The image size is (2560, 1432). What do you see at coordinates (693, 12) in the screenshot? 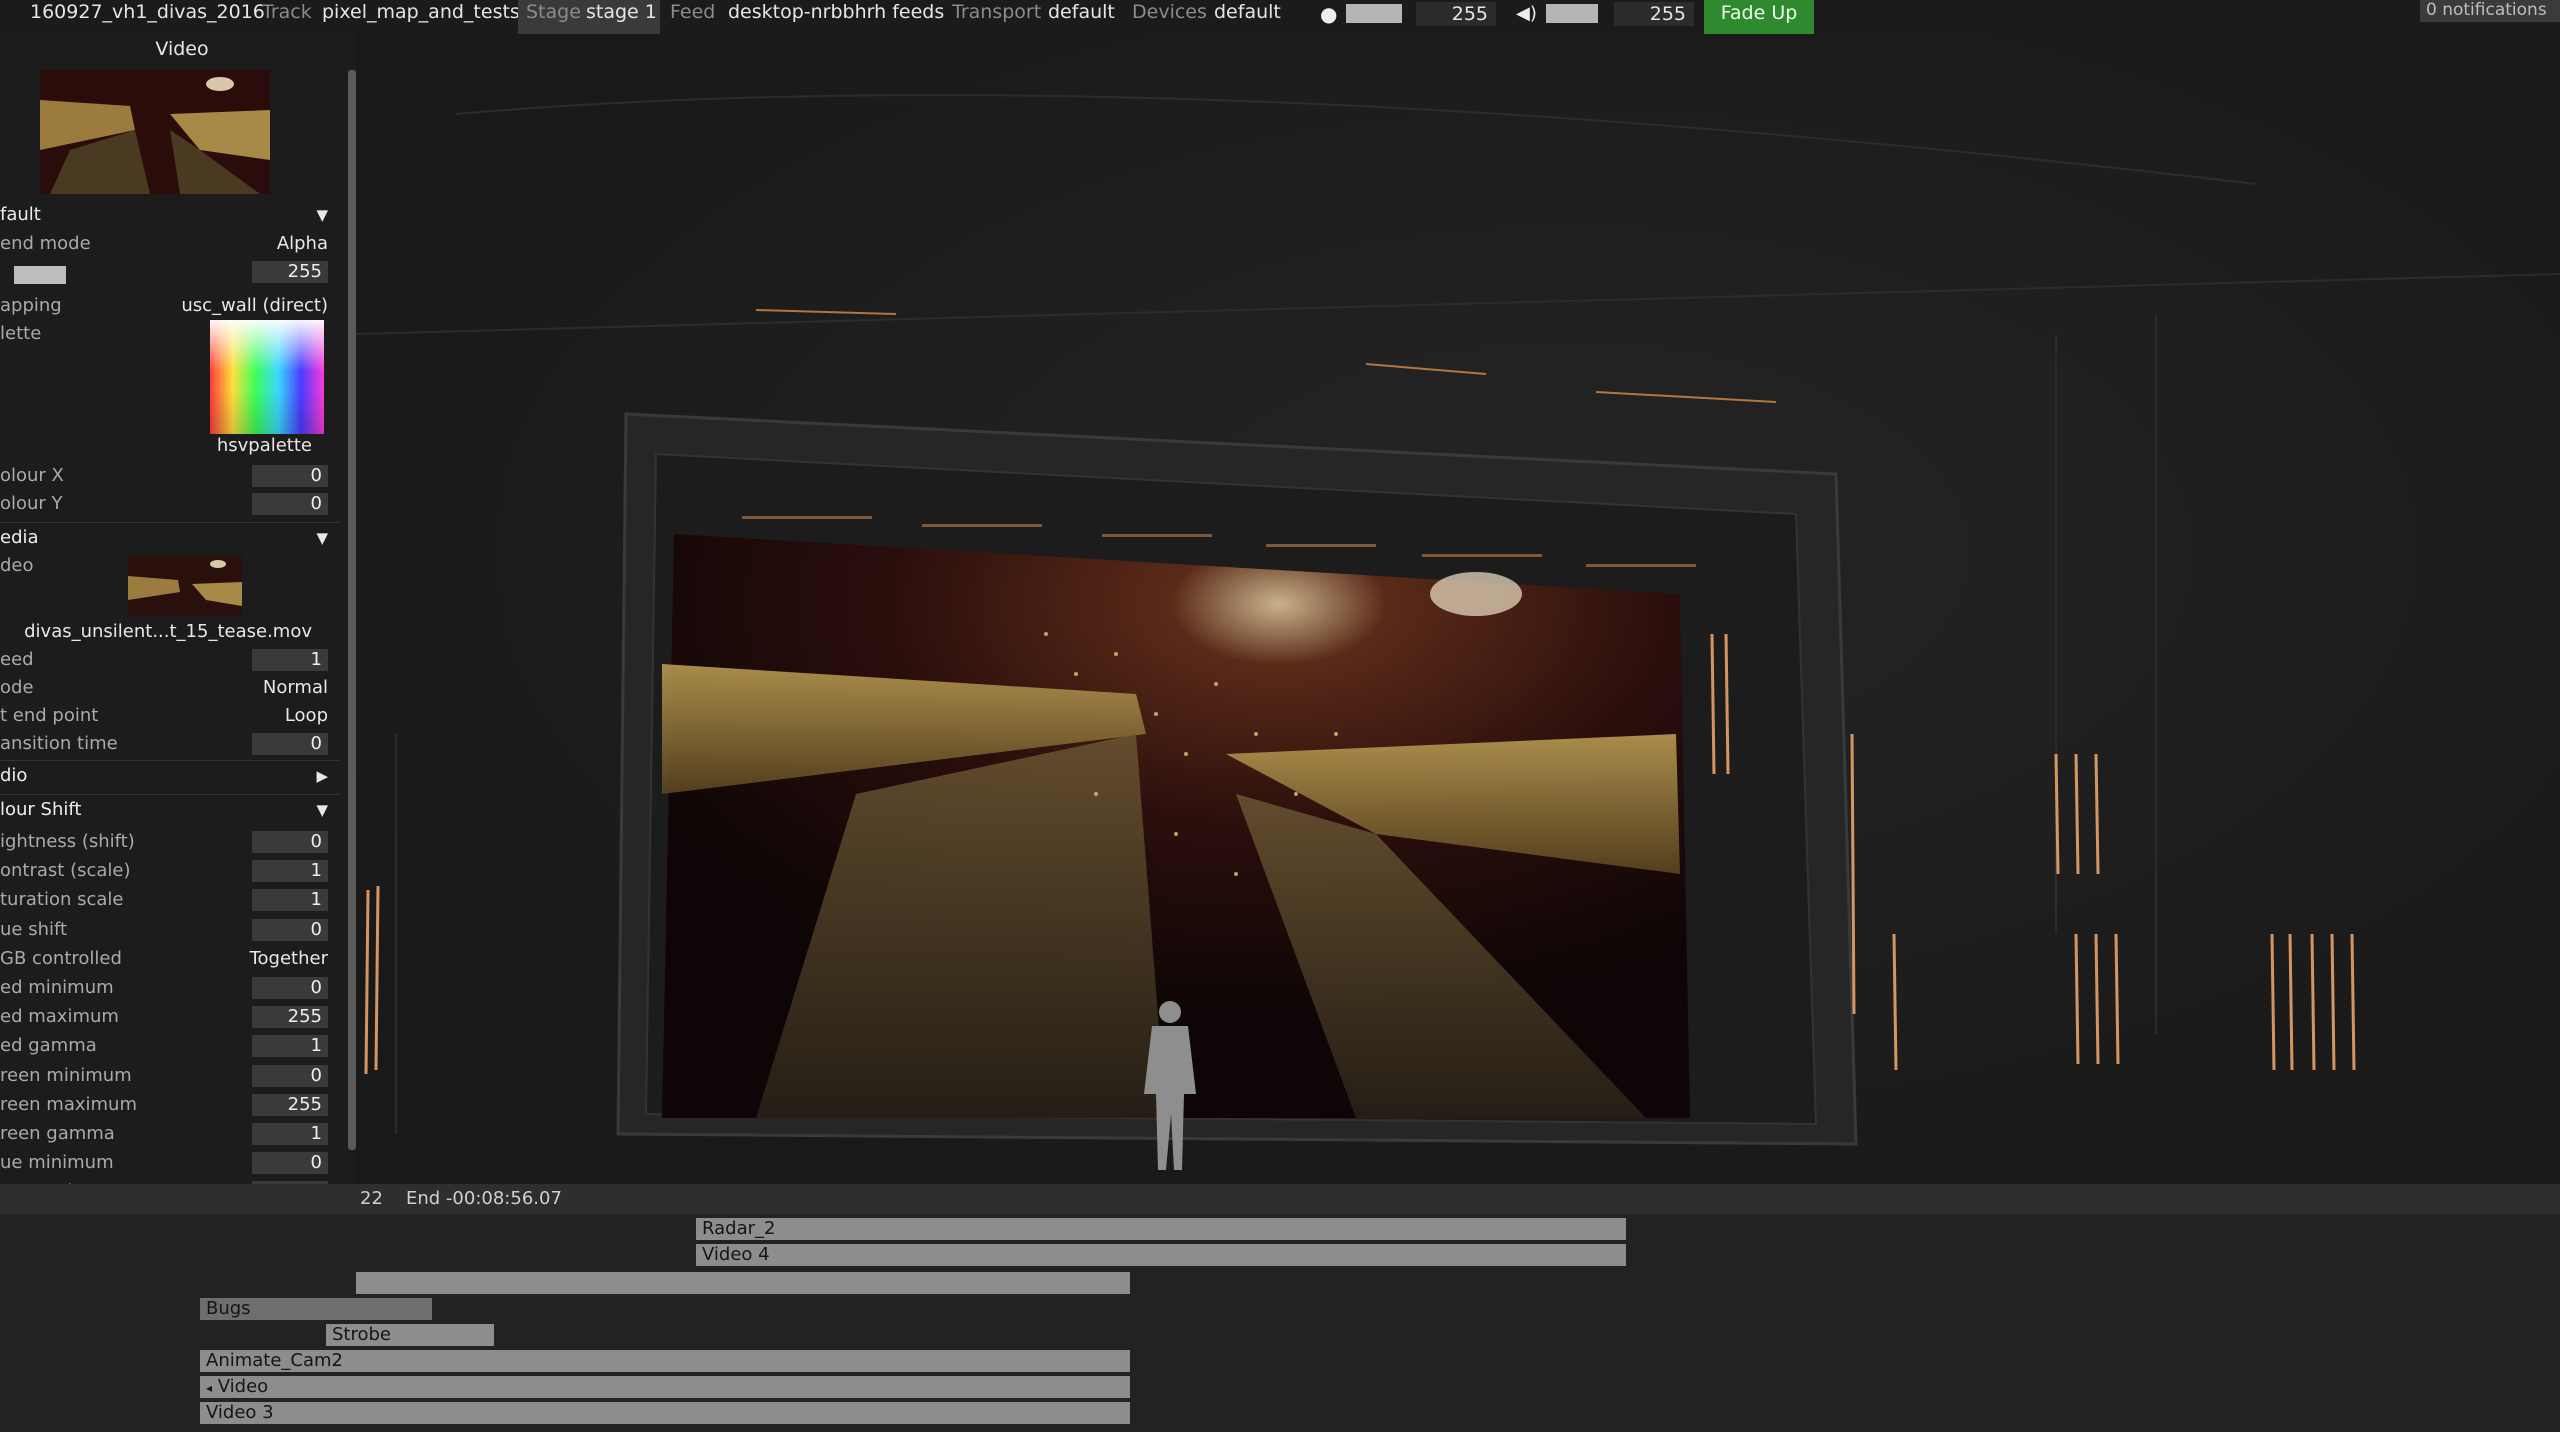
I see `feed-label: Feed` at bounding box center [693, 12].